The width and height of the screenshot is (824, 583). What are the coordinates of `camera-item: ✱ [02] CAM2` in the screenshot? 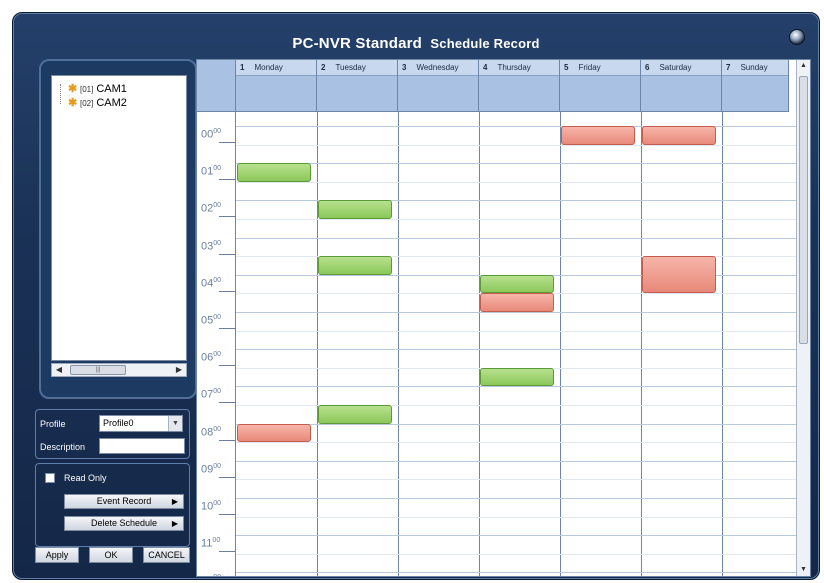 It's located at (97, 103).